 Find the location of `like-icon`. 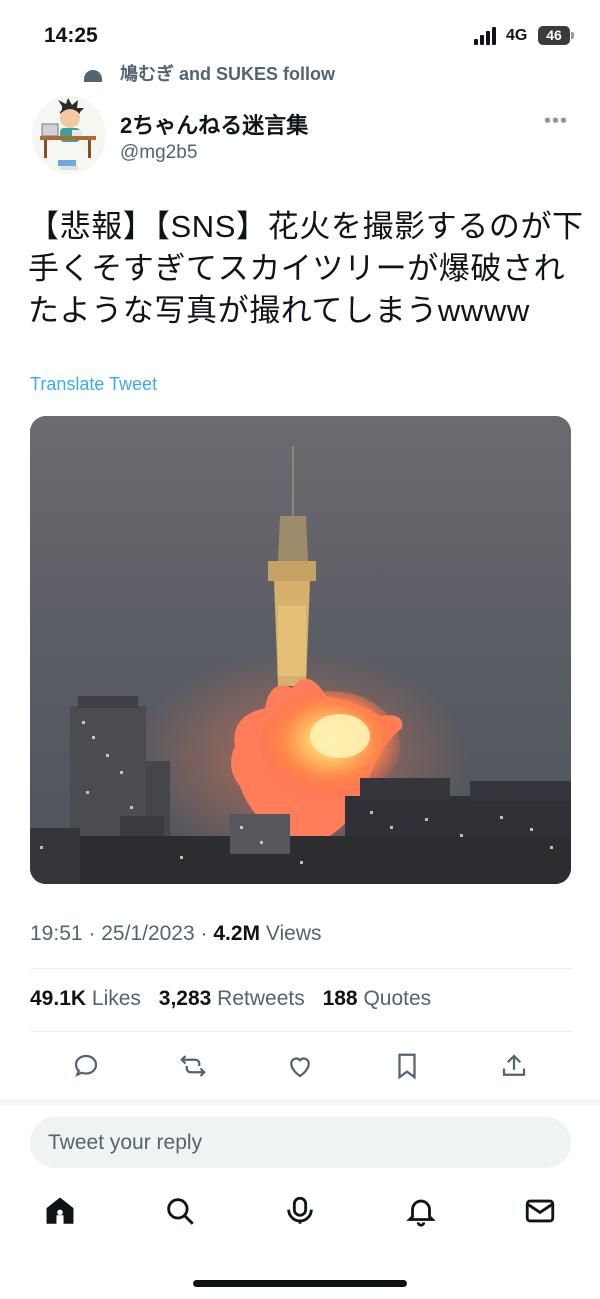

like-icon is located at coordinates (300, 1066).